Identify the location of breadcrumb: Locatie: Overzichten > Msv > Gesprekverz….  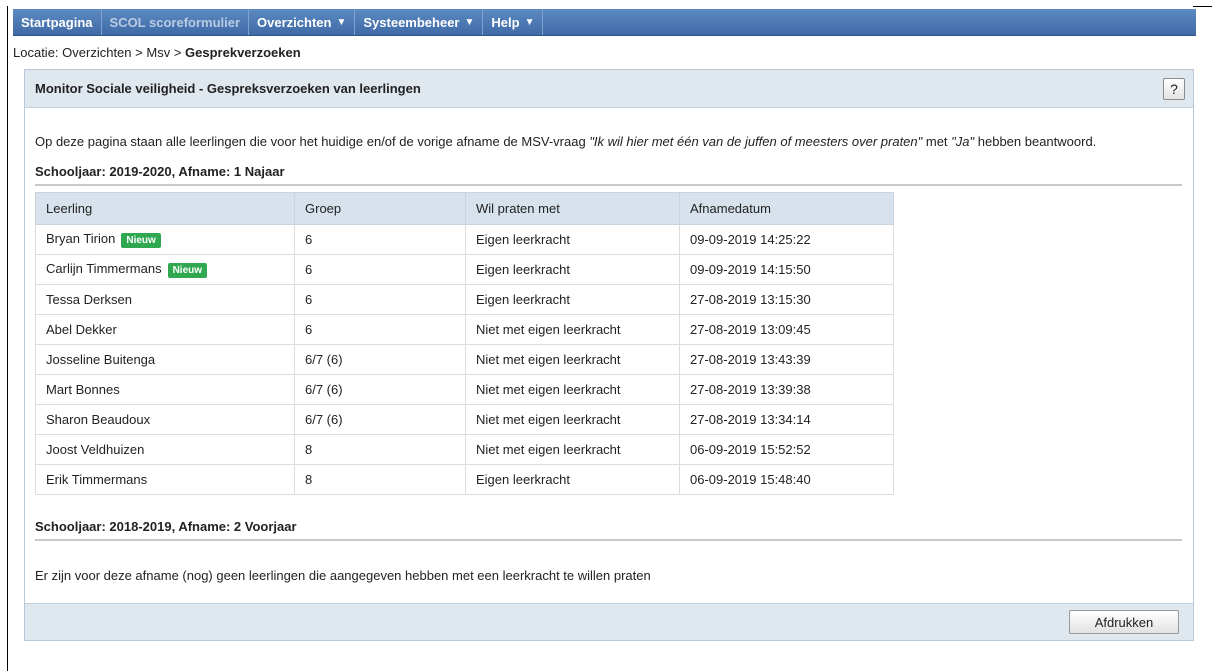
(157, 52).